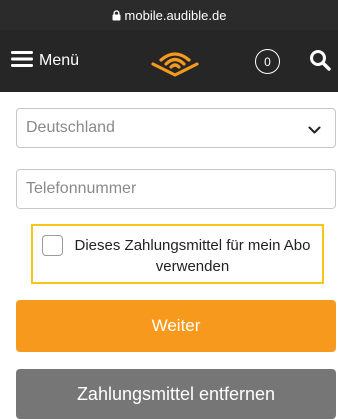 Image resolution: width=338 pixels, height=419 pixels. I want to click on browser-url-bar: mobile.audible.de, so click(169, 15).